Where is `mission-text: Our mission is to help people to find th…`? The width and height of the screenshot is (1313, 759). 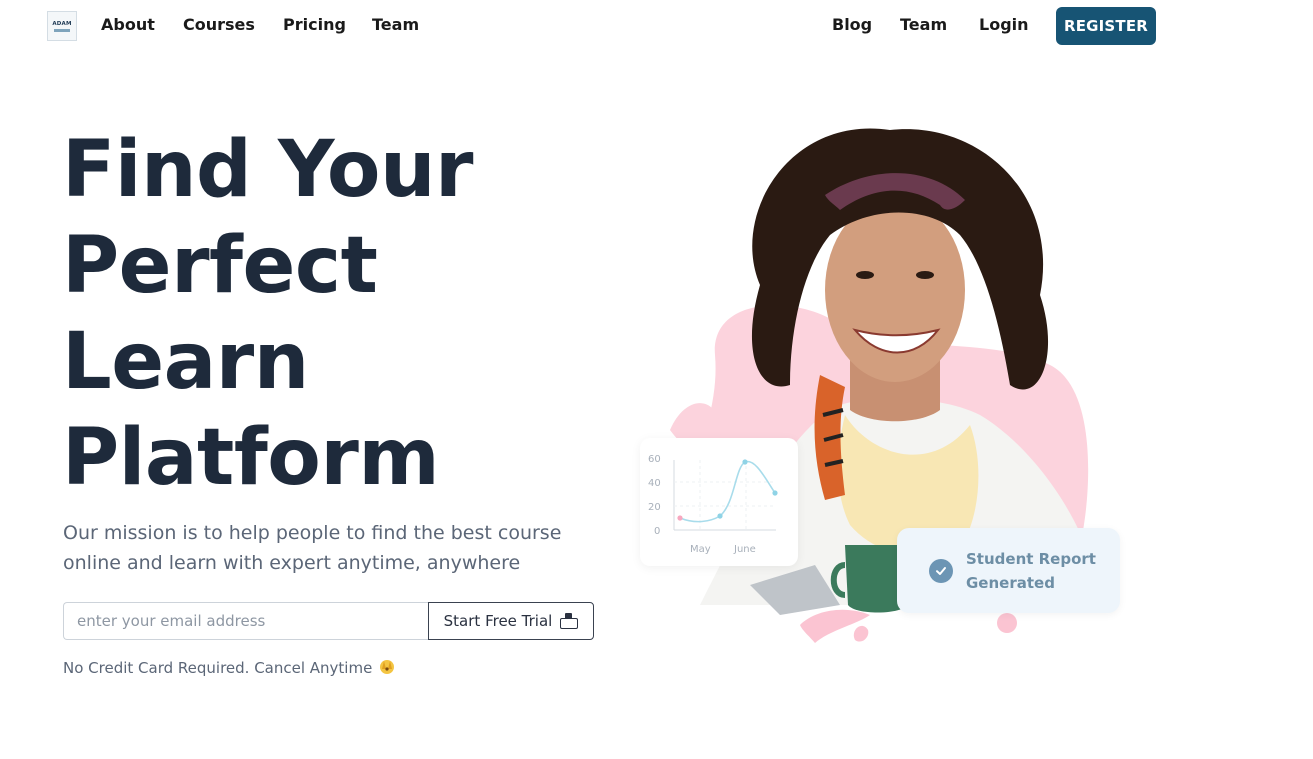 mission-text: Our mission is to help people to find th… is located at coordinates (333, 548).